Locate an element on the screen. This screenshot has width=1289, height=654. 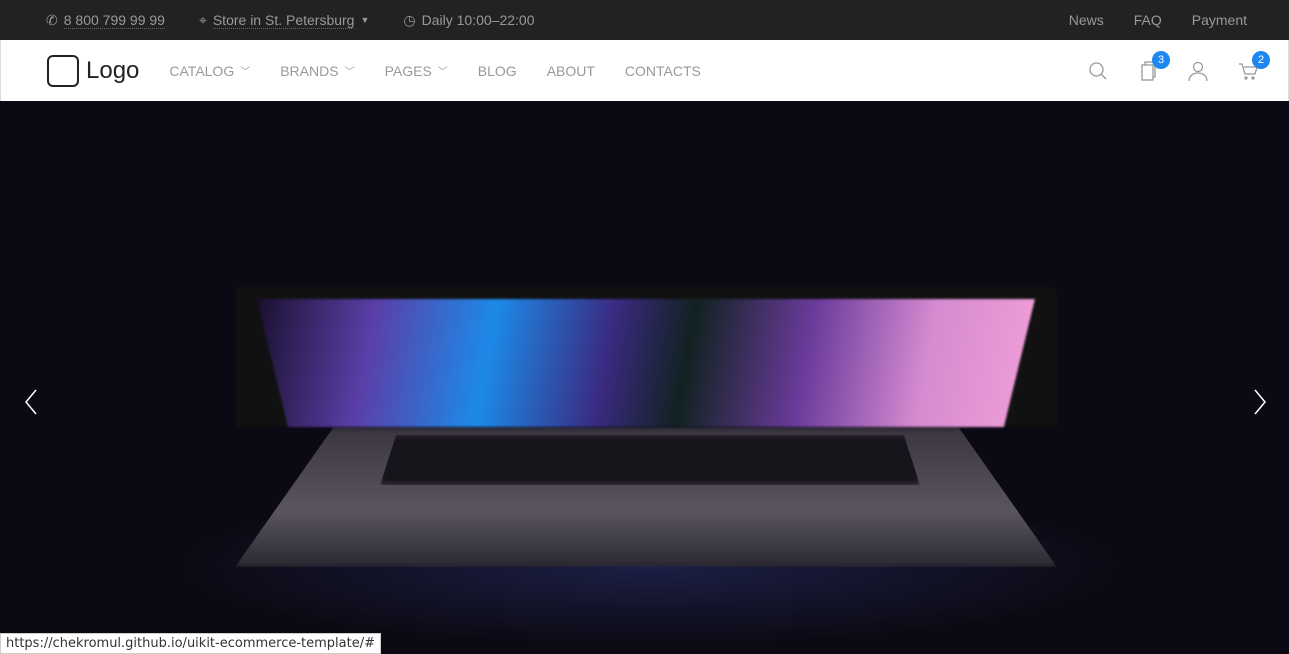
compare-badge: 3 is located at coordinates (1161, 59).